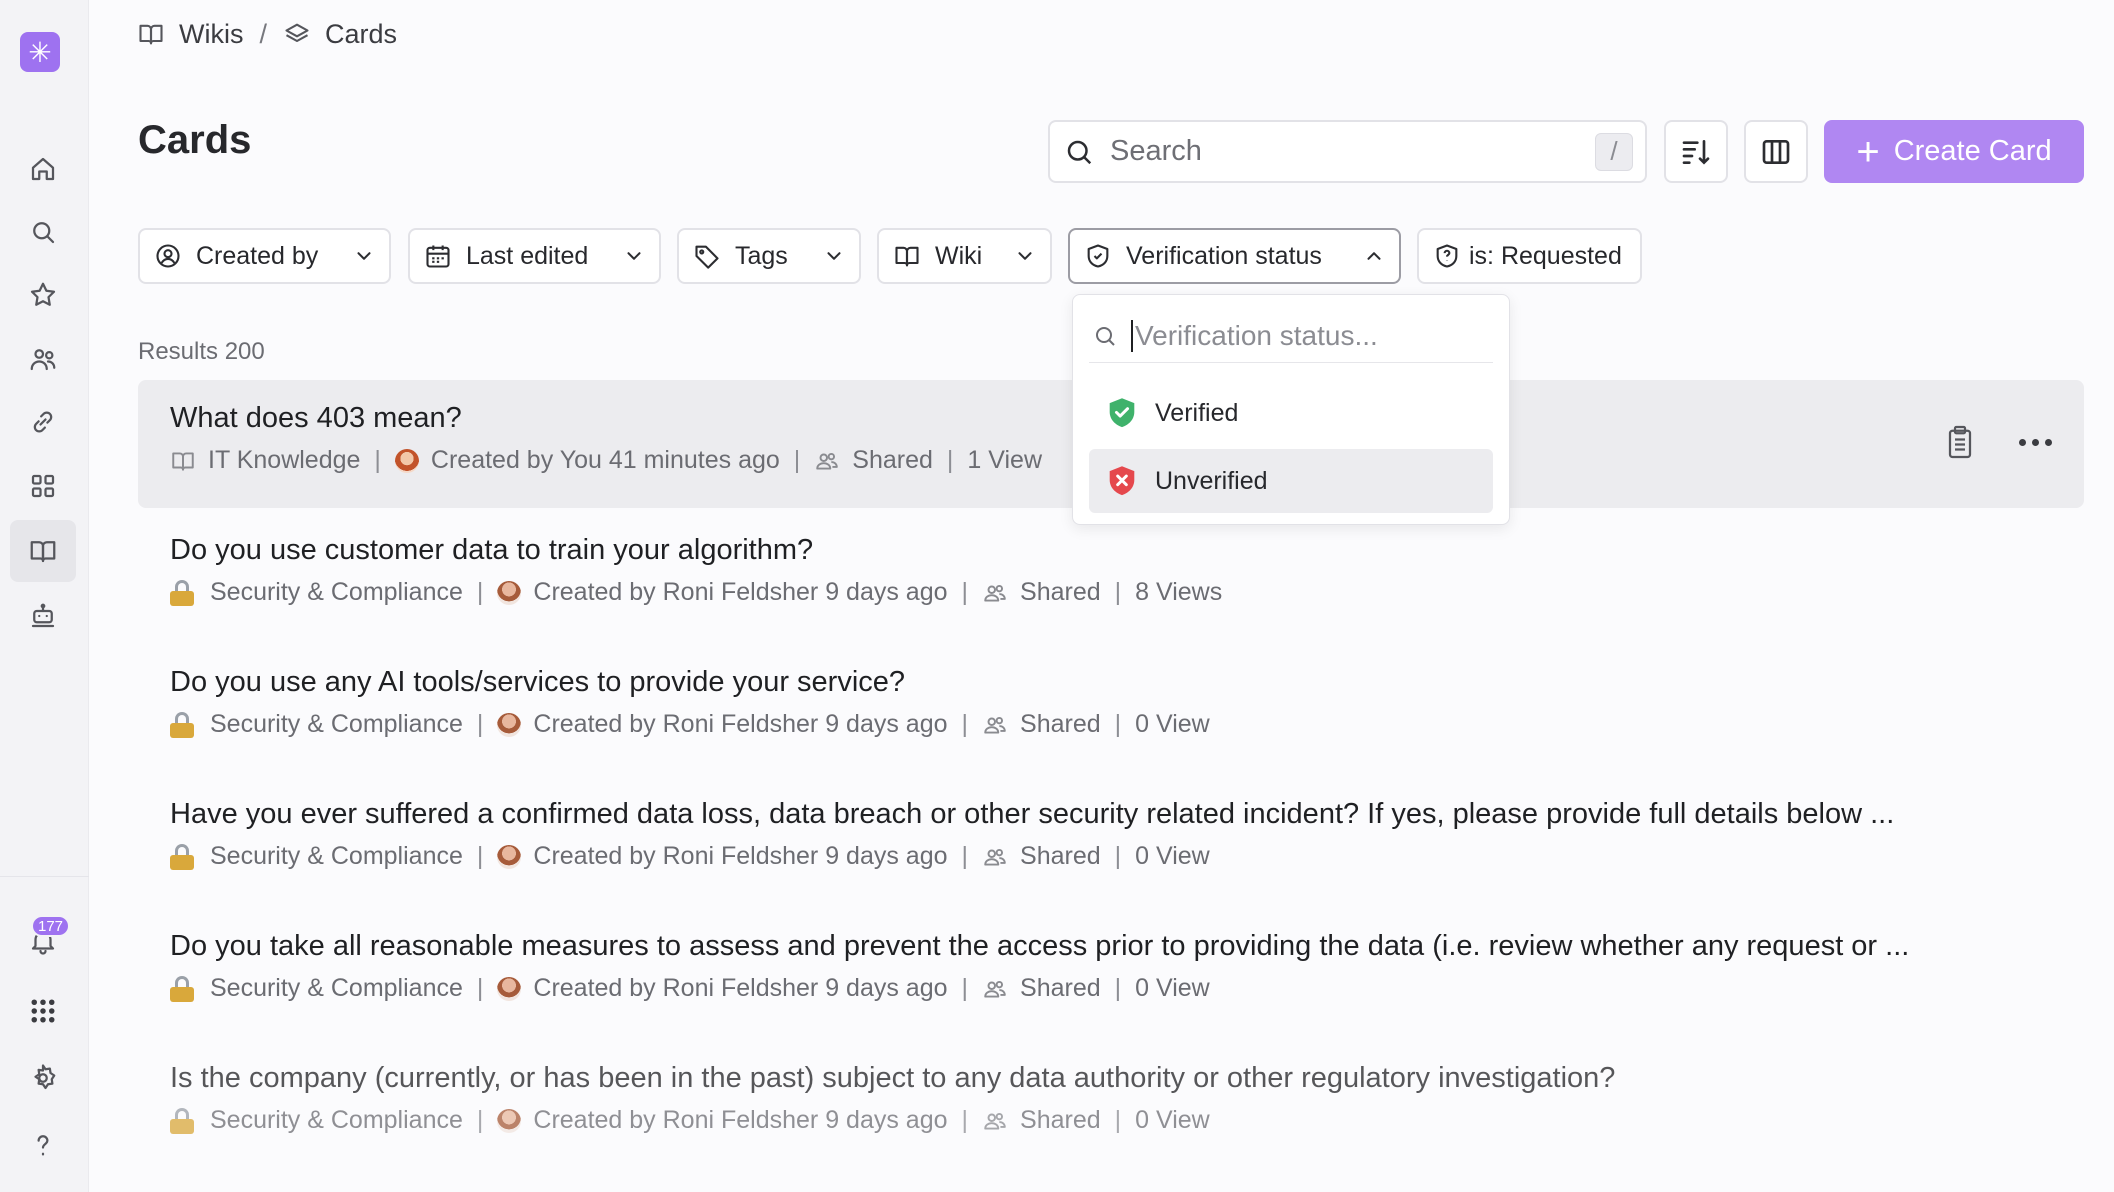 The width and height of the screenshot is (2114, 1192). I want to click on option-unverified: Unverified, so click(1291, 481).